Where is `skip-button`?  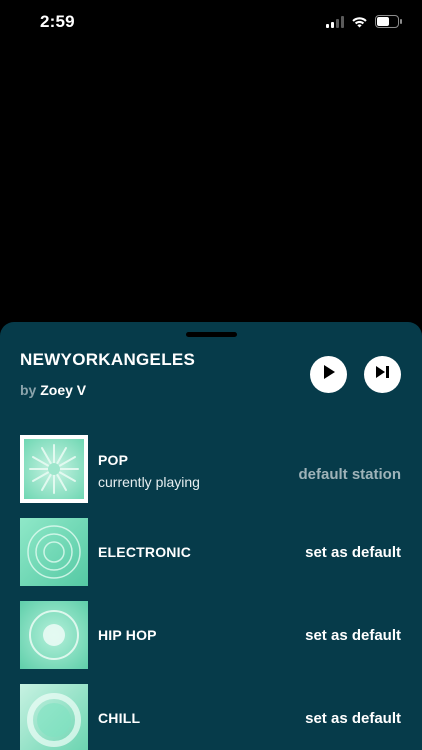
skip-button is located at coordinates (382, 374).